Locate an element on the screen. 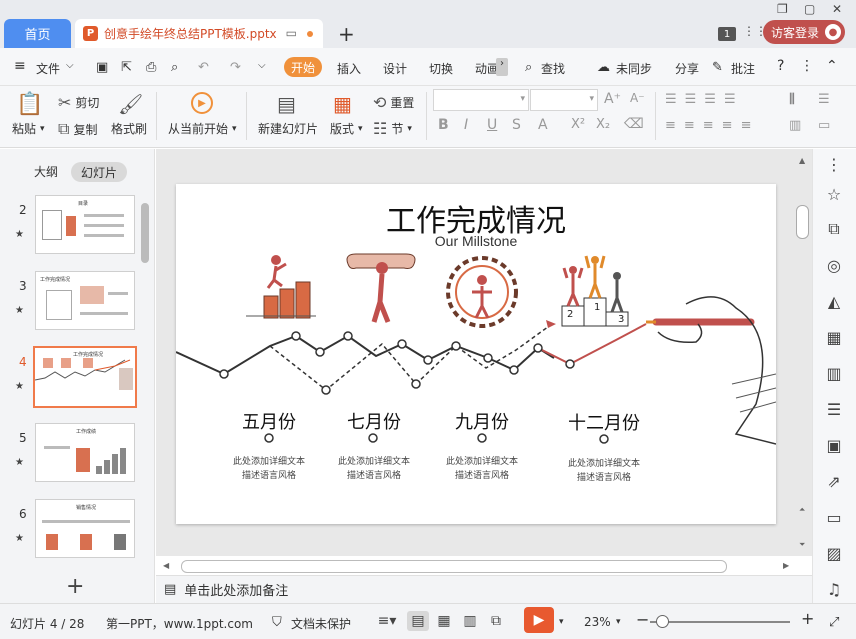 This screenshot has width=856, height=639. fit-window-icon: ⤢ is located at coordinates (834, 622).